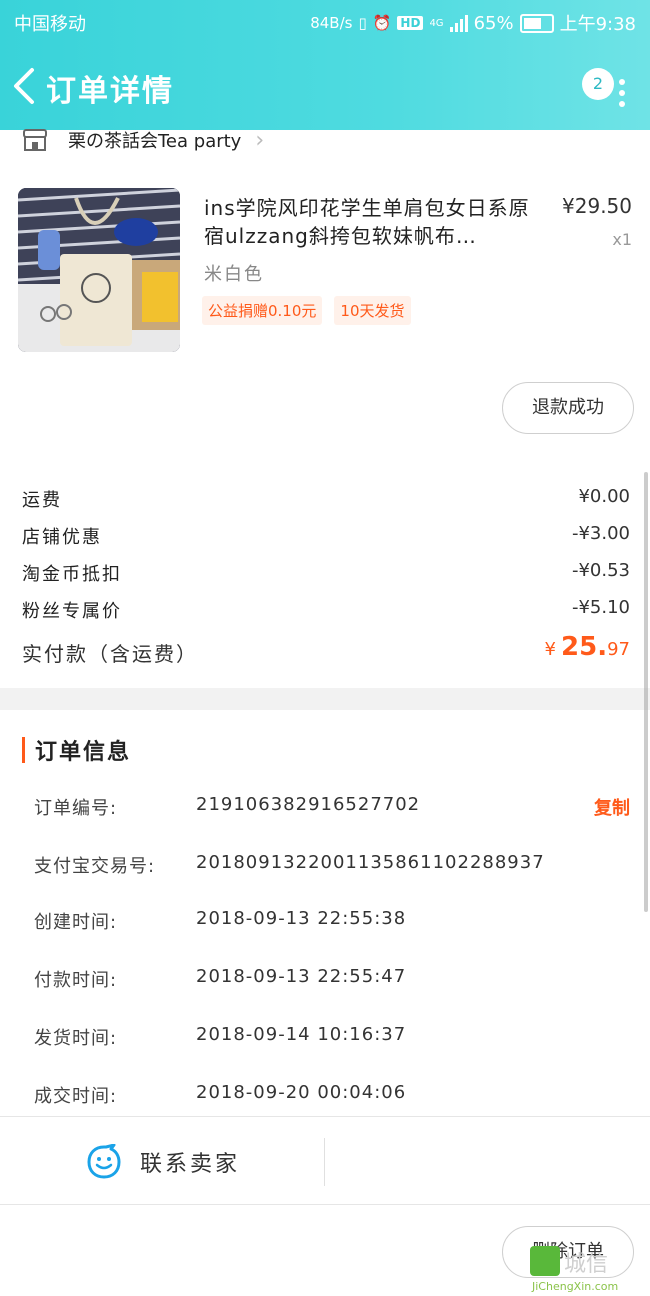 The image size is (650, 1296). What do you see at coordinates (325, 88) in the screenshot?
I see `nav-bar: 订单详情 2` at bounding box center [325, 88].